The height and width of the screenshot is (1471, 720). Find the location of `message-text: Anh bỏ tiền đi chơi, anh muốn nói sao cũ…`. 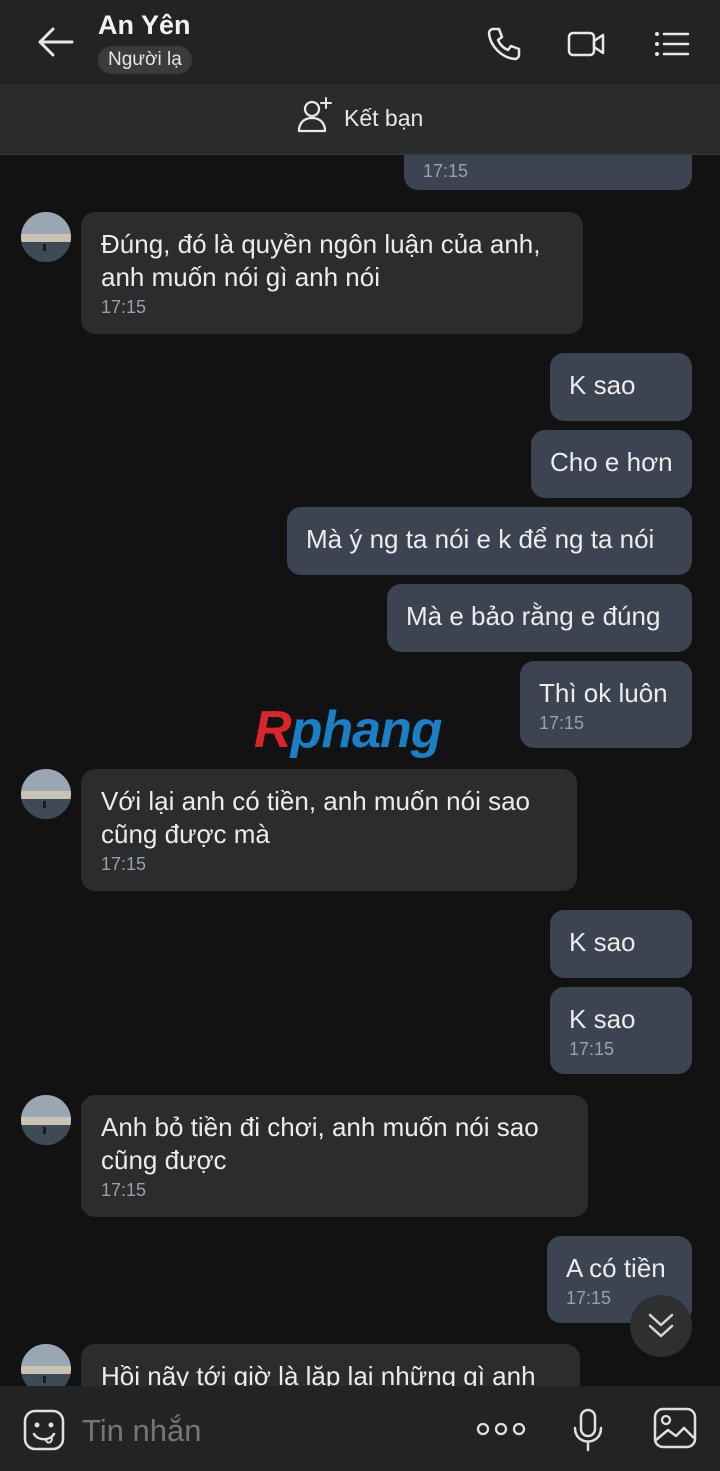

message-text: Anh bỏ tiền đi chơi, anh muốn nói sao cũ… is located at coordinates (320, 1143).